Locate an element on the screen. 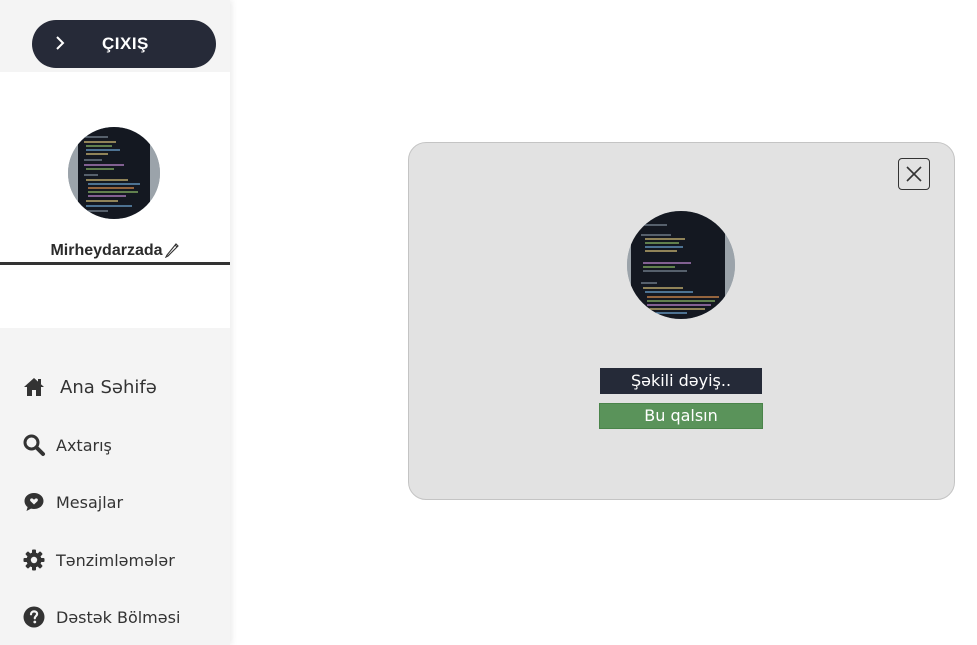 The height and width of the screenshot is (645, 977). chevron-right-icon is located at coordinates (60, 43).